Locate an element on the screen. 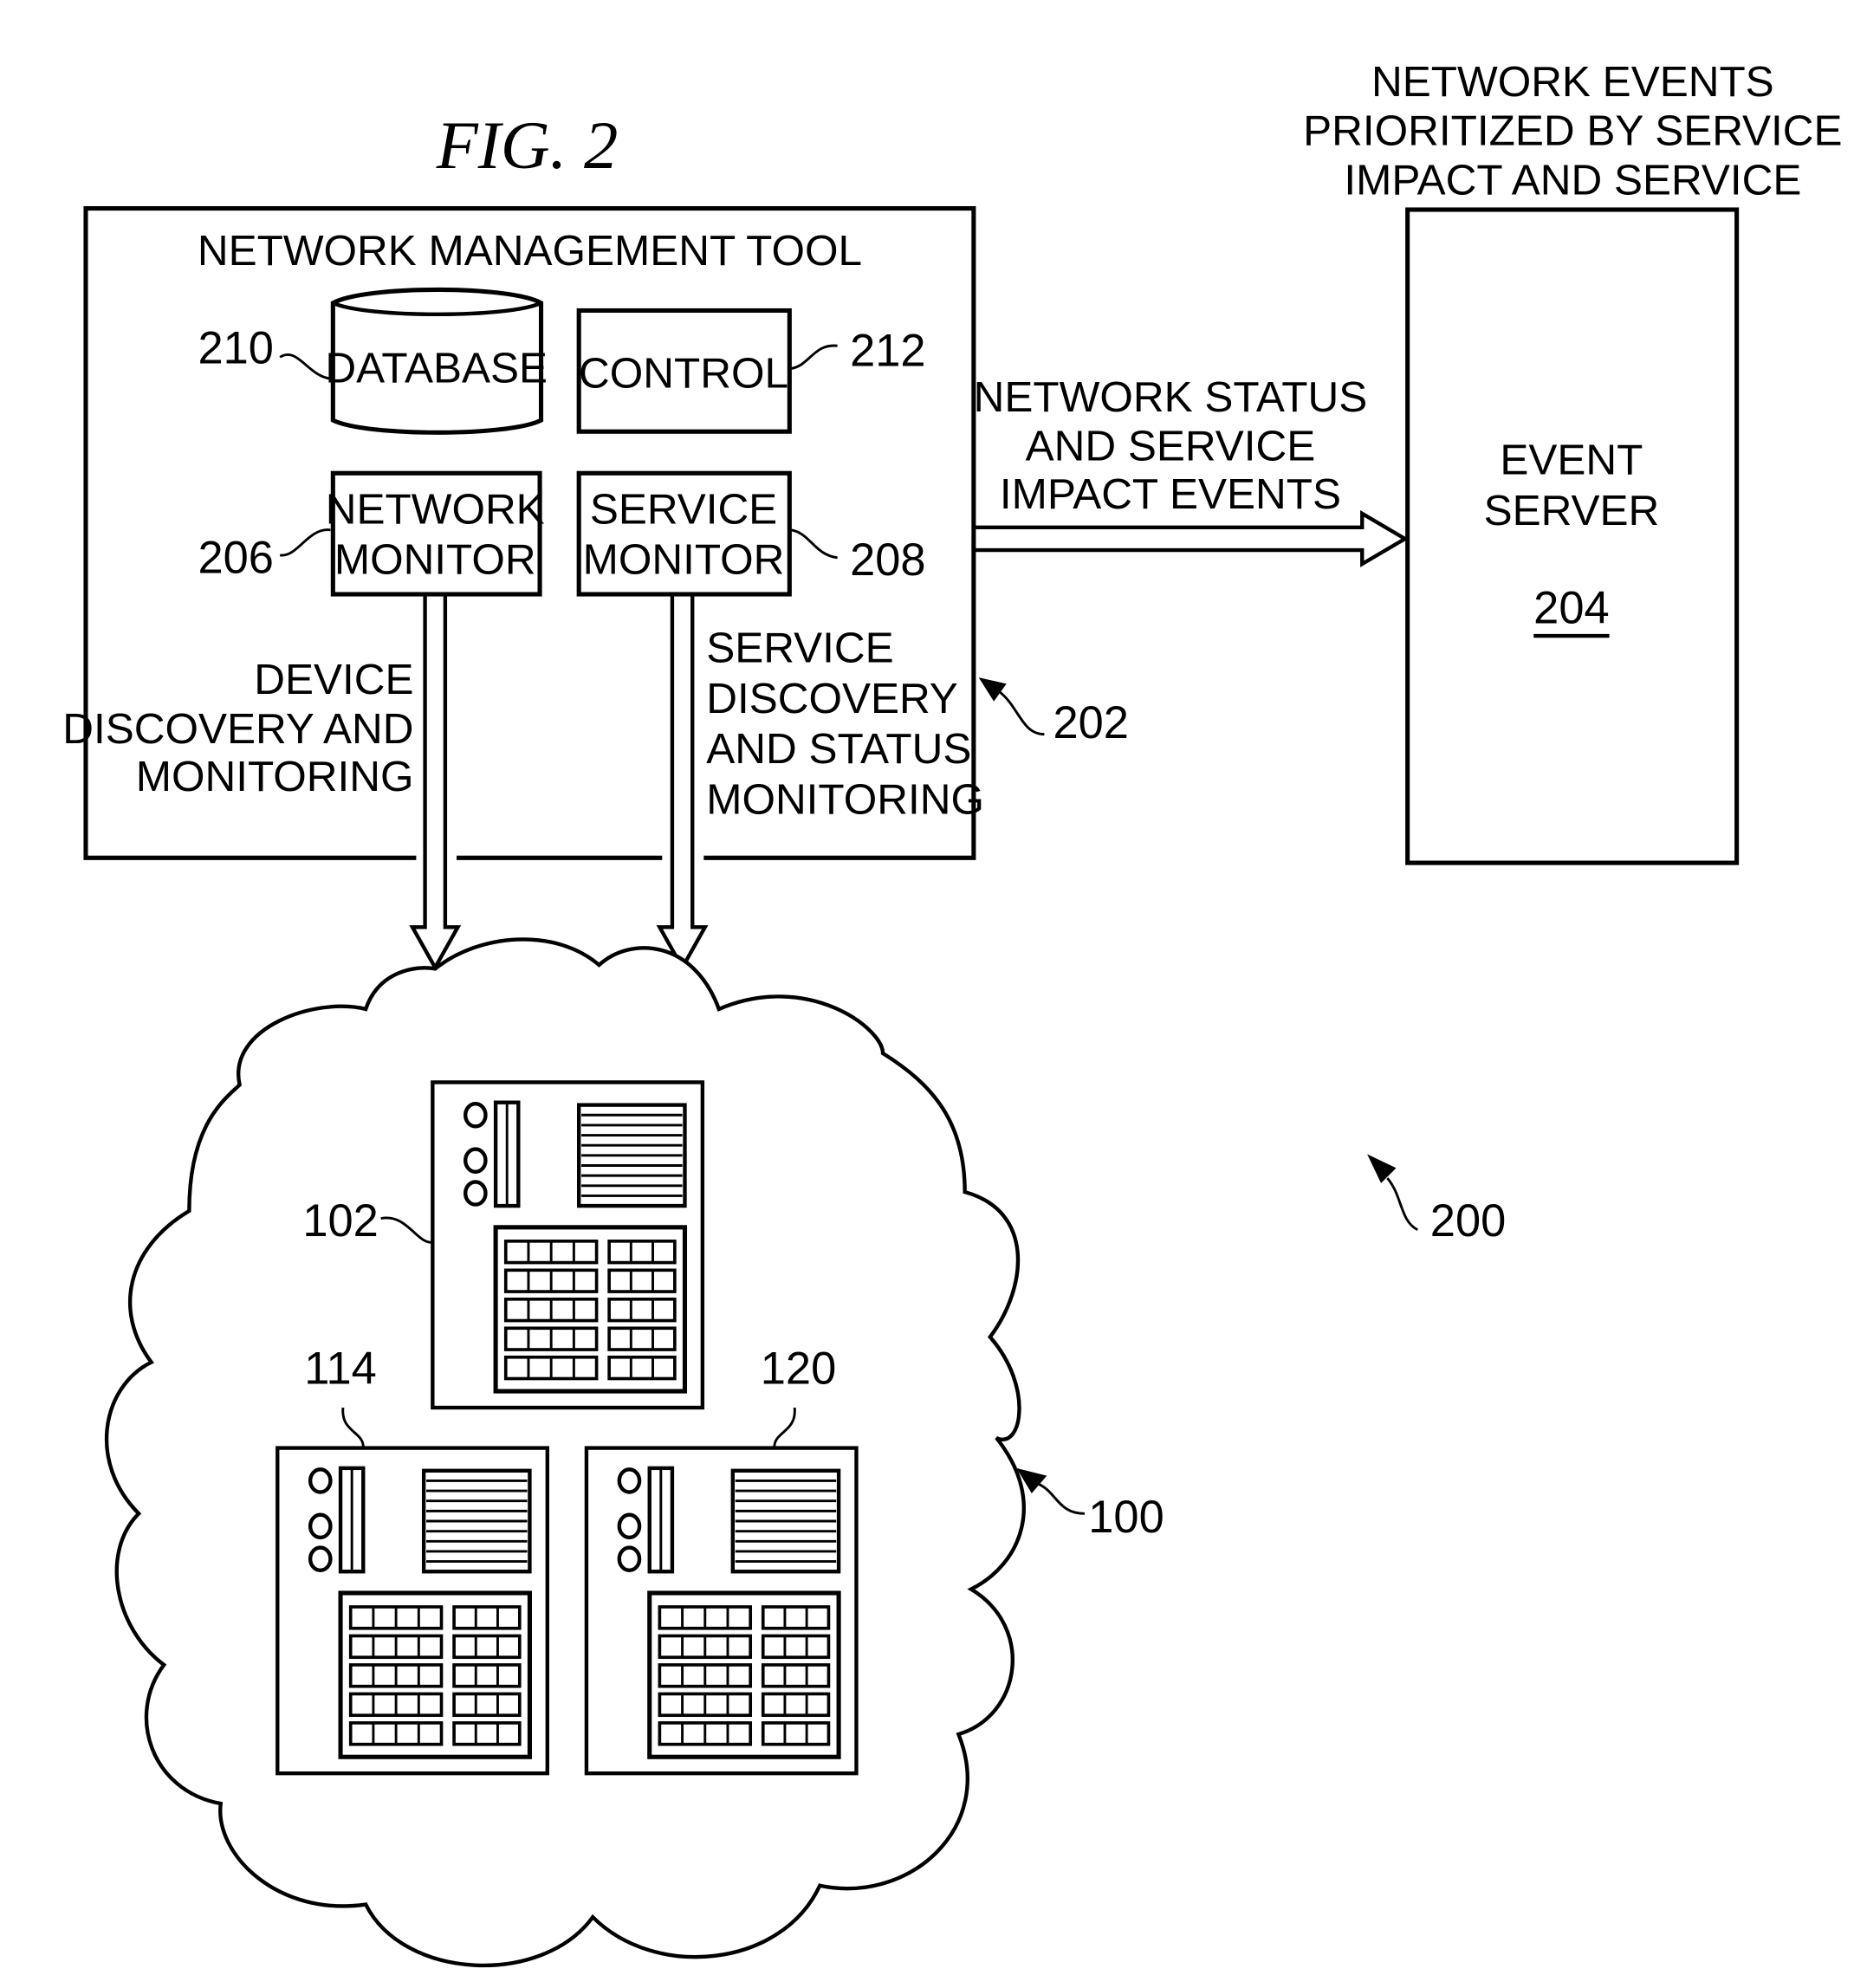 The image size is (1854, 1988). events-label-2: AND SERVICE is located at coordinates (1171, 446).